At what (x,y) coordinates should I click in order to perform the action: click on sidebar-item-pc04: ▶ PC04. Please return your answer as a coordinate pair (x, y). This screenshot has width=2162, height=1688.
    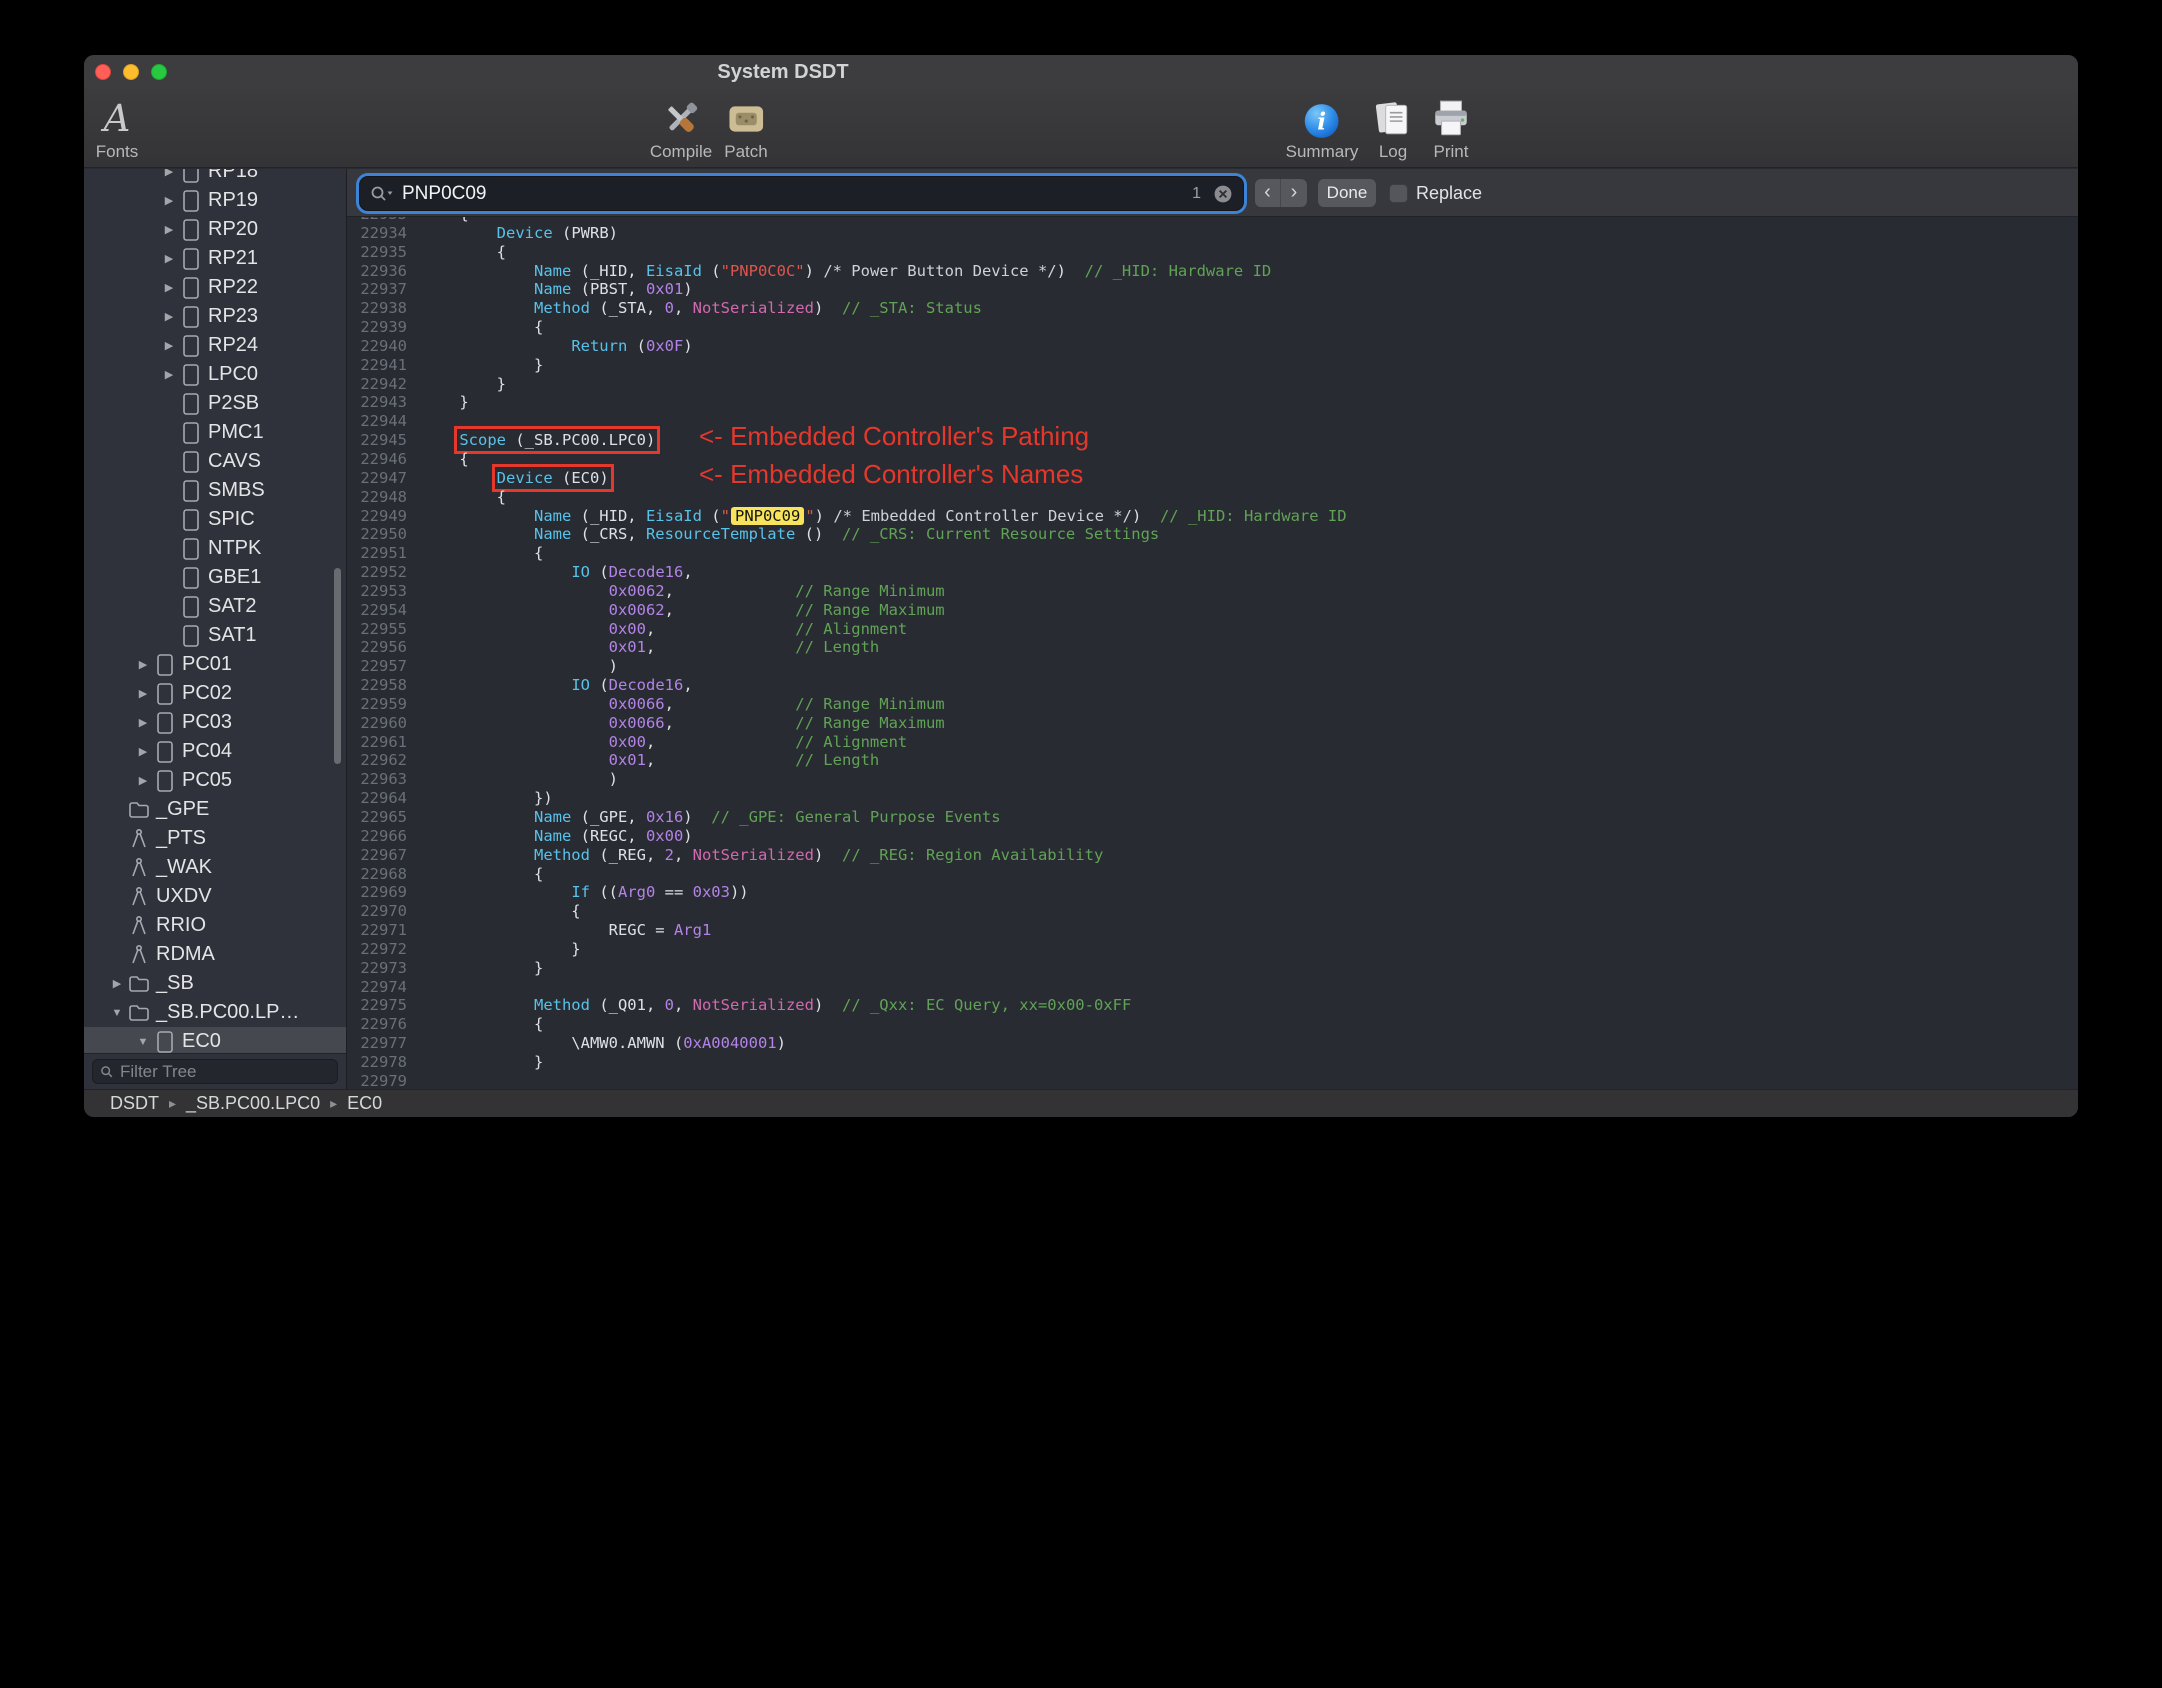
    Looking at the image, I should click on (215, 751).